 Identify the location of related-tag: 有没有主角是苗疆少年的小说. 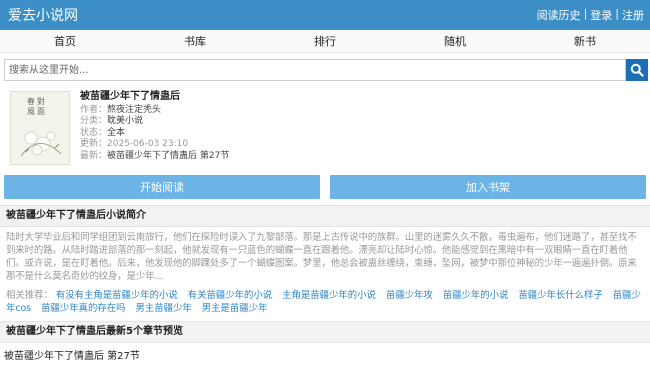
(117, 295).